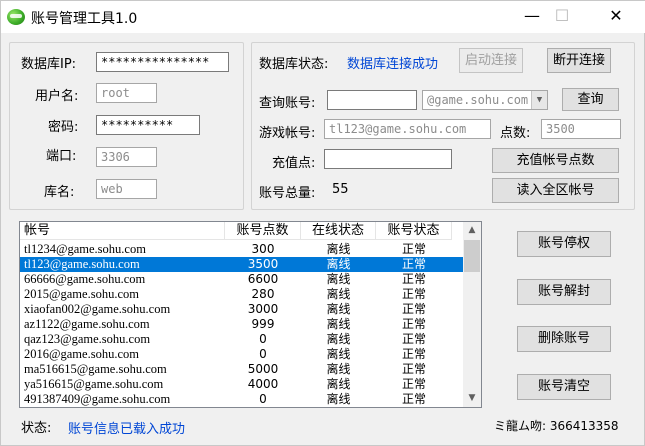  I want to click on cell-account: az1122@game.sohu.com, so click(87, 324).